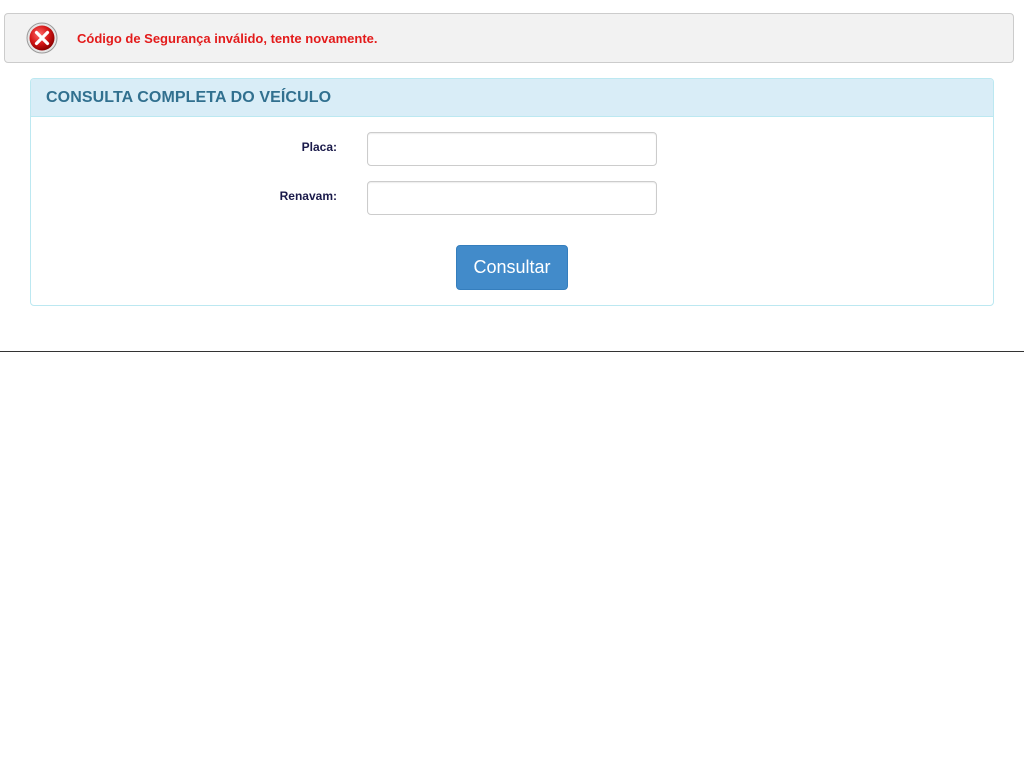 The image size is (1024, 768). I want to click on horizontal-divider, so click(512, 351).